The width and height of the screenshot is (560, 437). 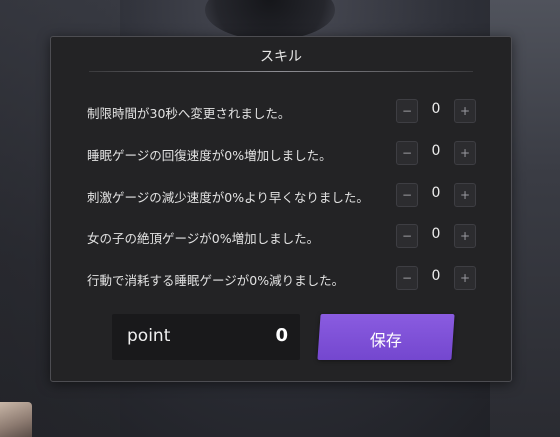 What do you see at coordinates (203, 238) in the screenshot?
I see `skill-label: 女の子の絶頂ゲージが0%増加しました。` at bounding box center [203, 238].